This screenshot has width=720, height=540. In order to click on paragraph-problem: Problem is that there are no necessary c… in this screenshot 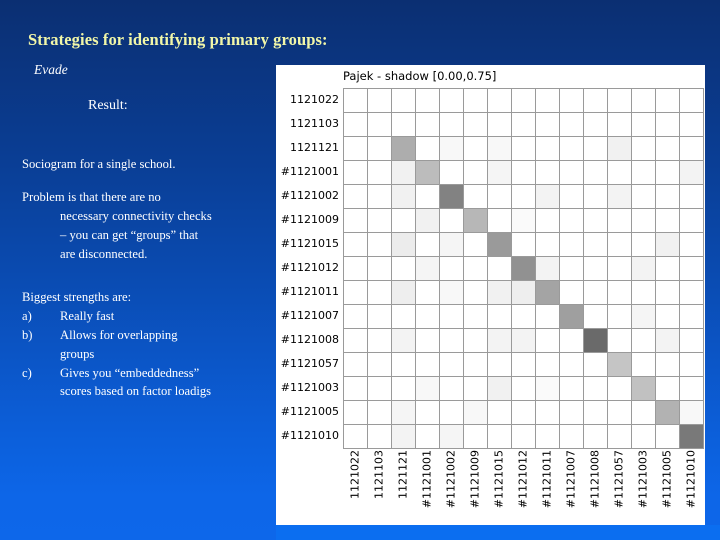, I will do `click(147, 226)`.